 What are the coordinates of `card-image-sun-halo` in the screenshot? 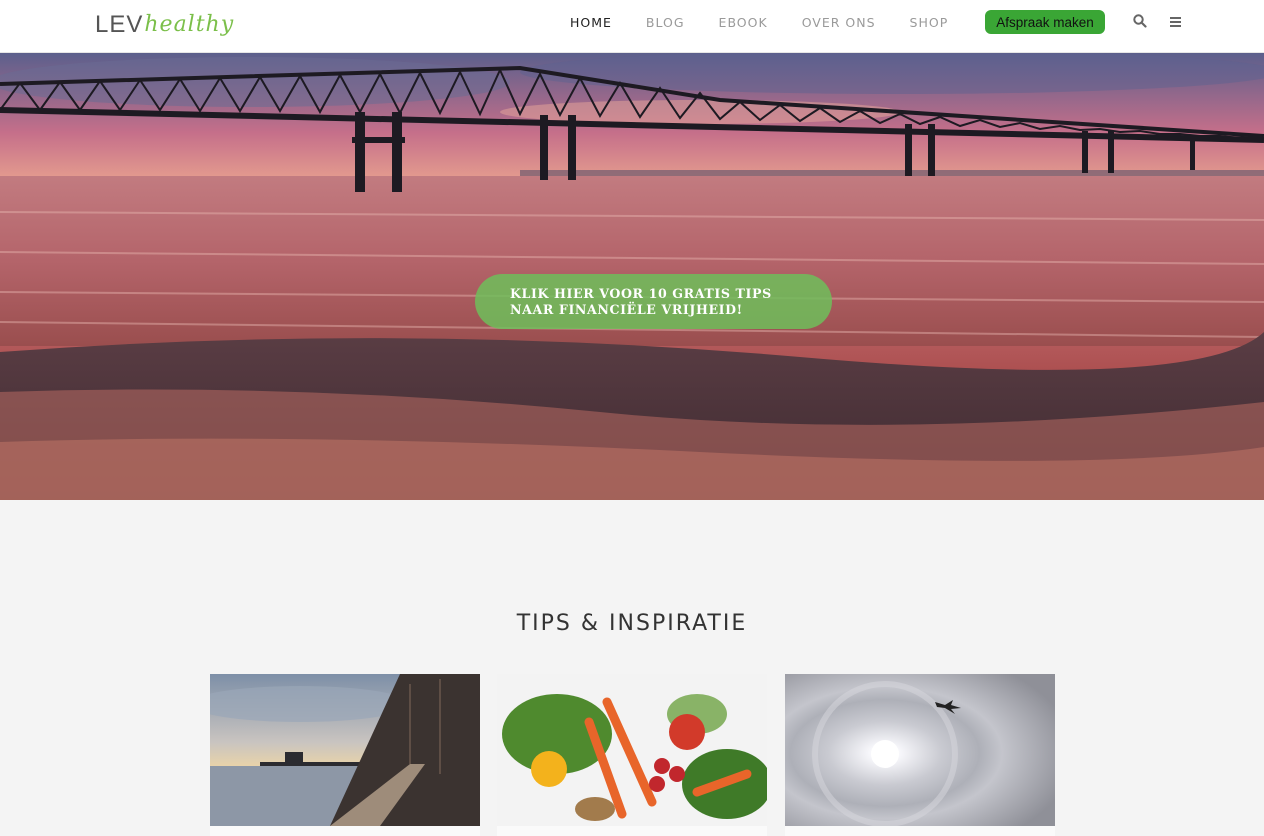 It's located at (920, 750).